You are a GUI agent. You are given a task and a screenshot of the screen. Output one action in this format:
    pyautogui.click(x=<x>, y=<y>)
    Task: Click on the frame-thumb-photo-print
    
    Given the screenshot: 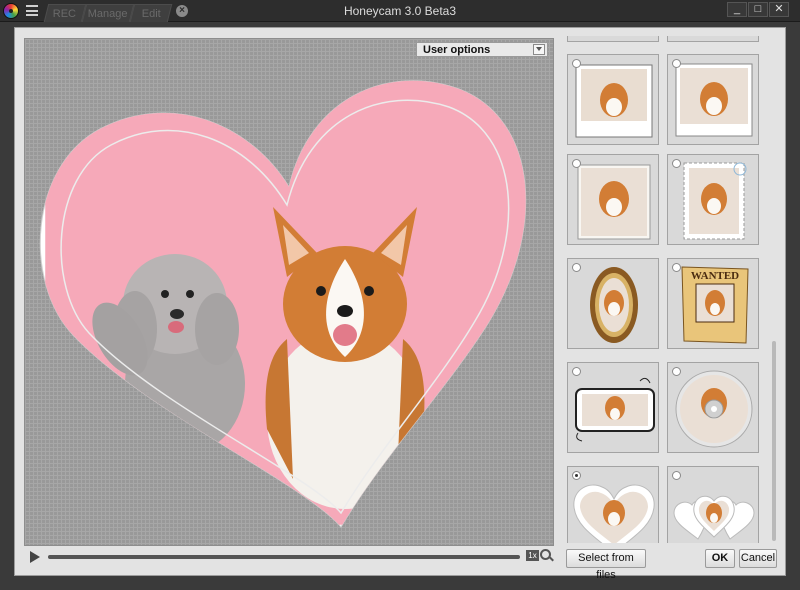 What is the action you would take?
    pyautogui.click(x=613, y=199)
    